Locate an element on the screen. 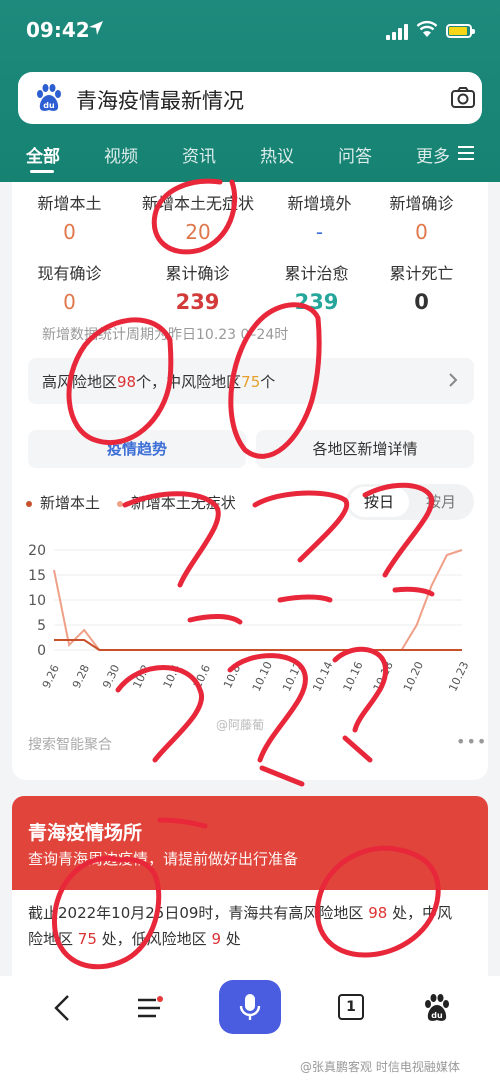 This screenshot has height=1082, width=500. stat-label: 新增本土 is located at coordinates (69, 203).